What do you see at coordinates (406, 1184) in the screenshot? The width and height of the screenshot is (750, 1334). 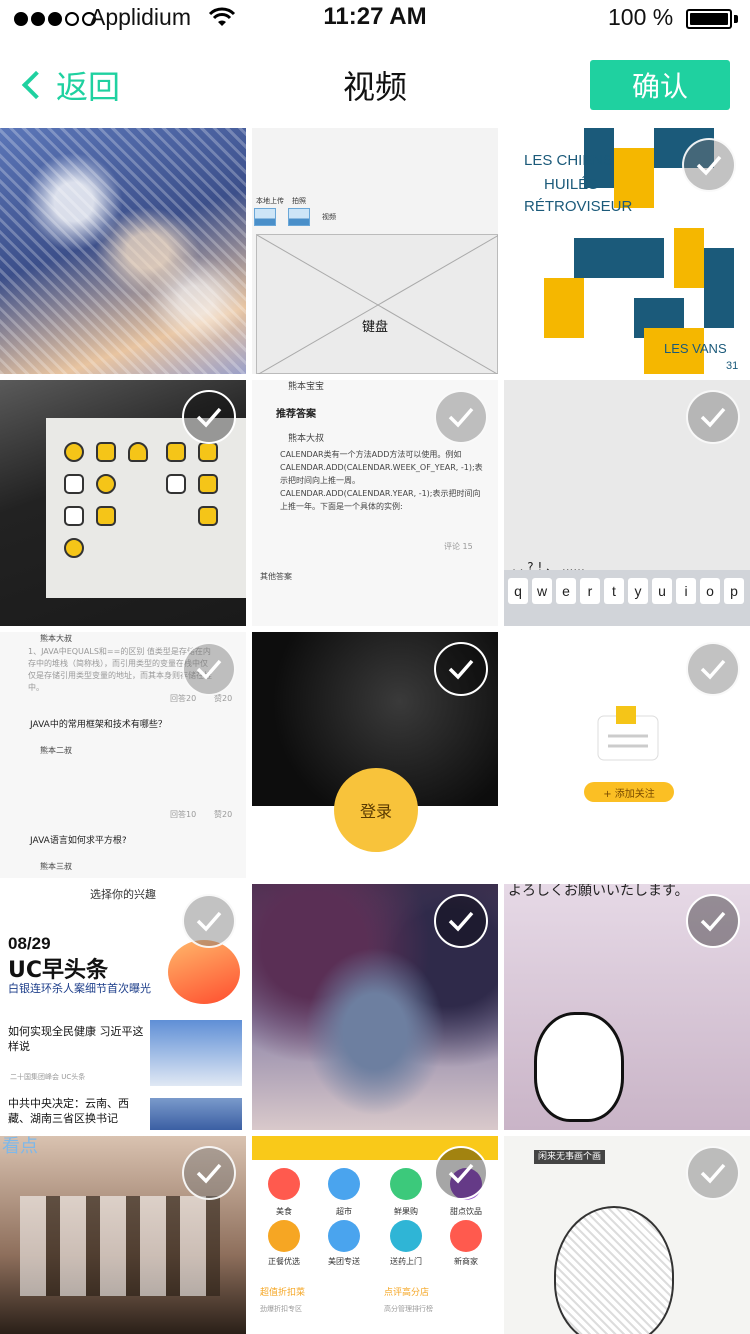 I see `fruit-icon` at bounding box center [406, 1184].